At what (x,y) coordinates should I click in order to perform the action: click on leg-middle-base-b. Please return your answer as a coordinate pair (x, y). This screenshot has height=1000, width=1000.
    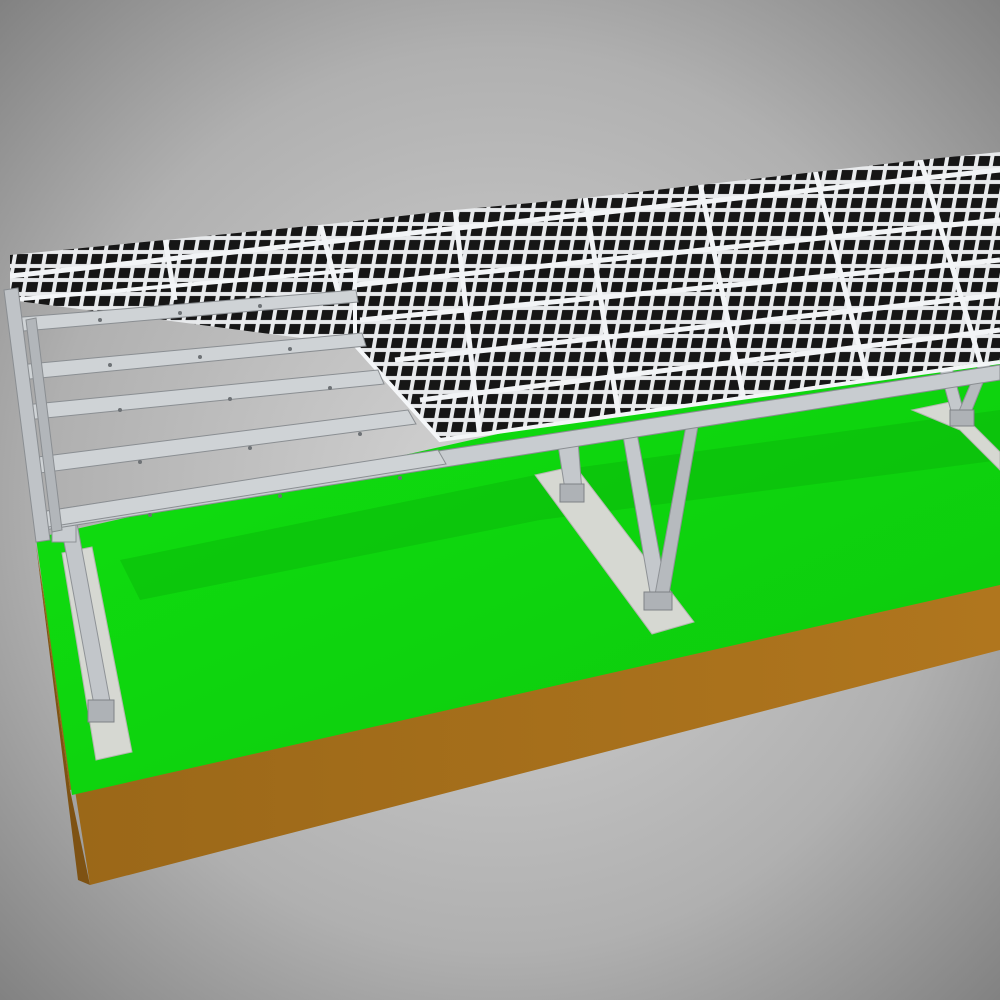
    Looking at the image, I should click on (658, 601).